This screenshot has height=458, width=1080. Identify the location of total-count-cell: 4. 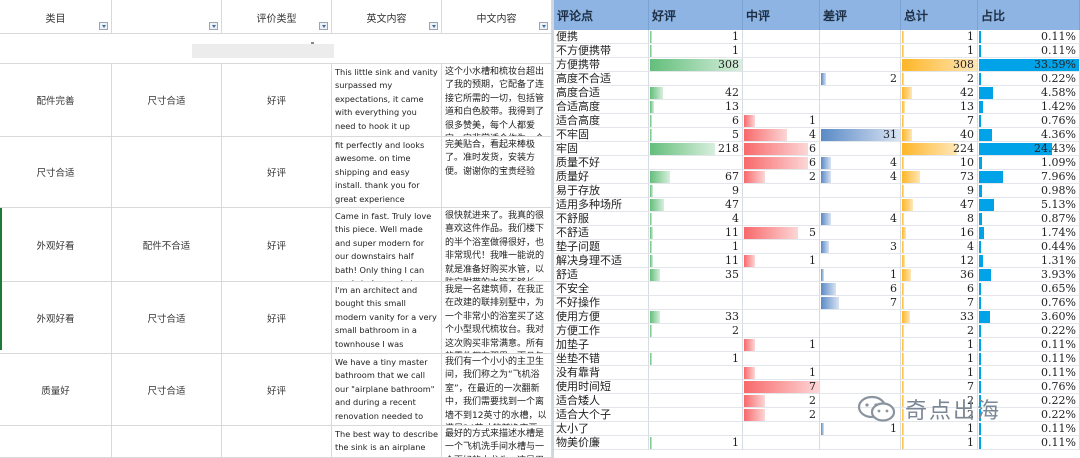
(939, 247).